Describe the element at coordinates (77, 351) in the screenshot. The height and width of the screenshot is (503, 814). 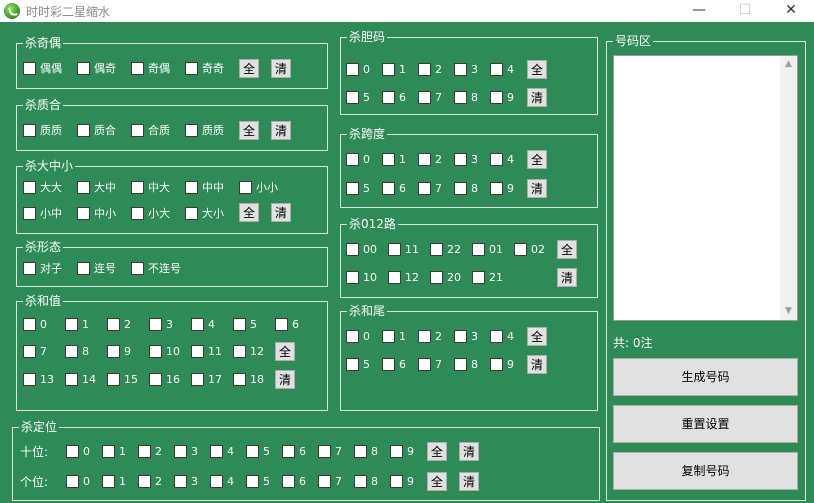
I see `sum-checkbox: 8` at that location.